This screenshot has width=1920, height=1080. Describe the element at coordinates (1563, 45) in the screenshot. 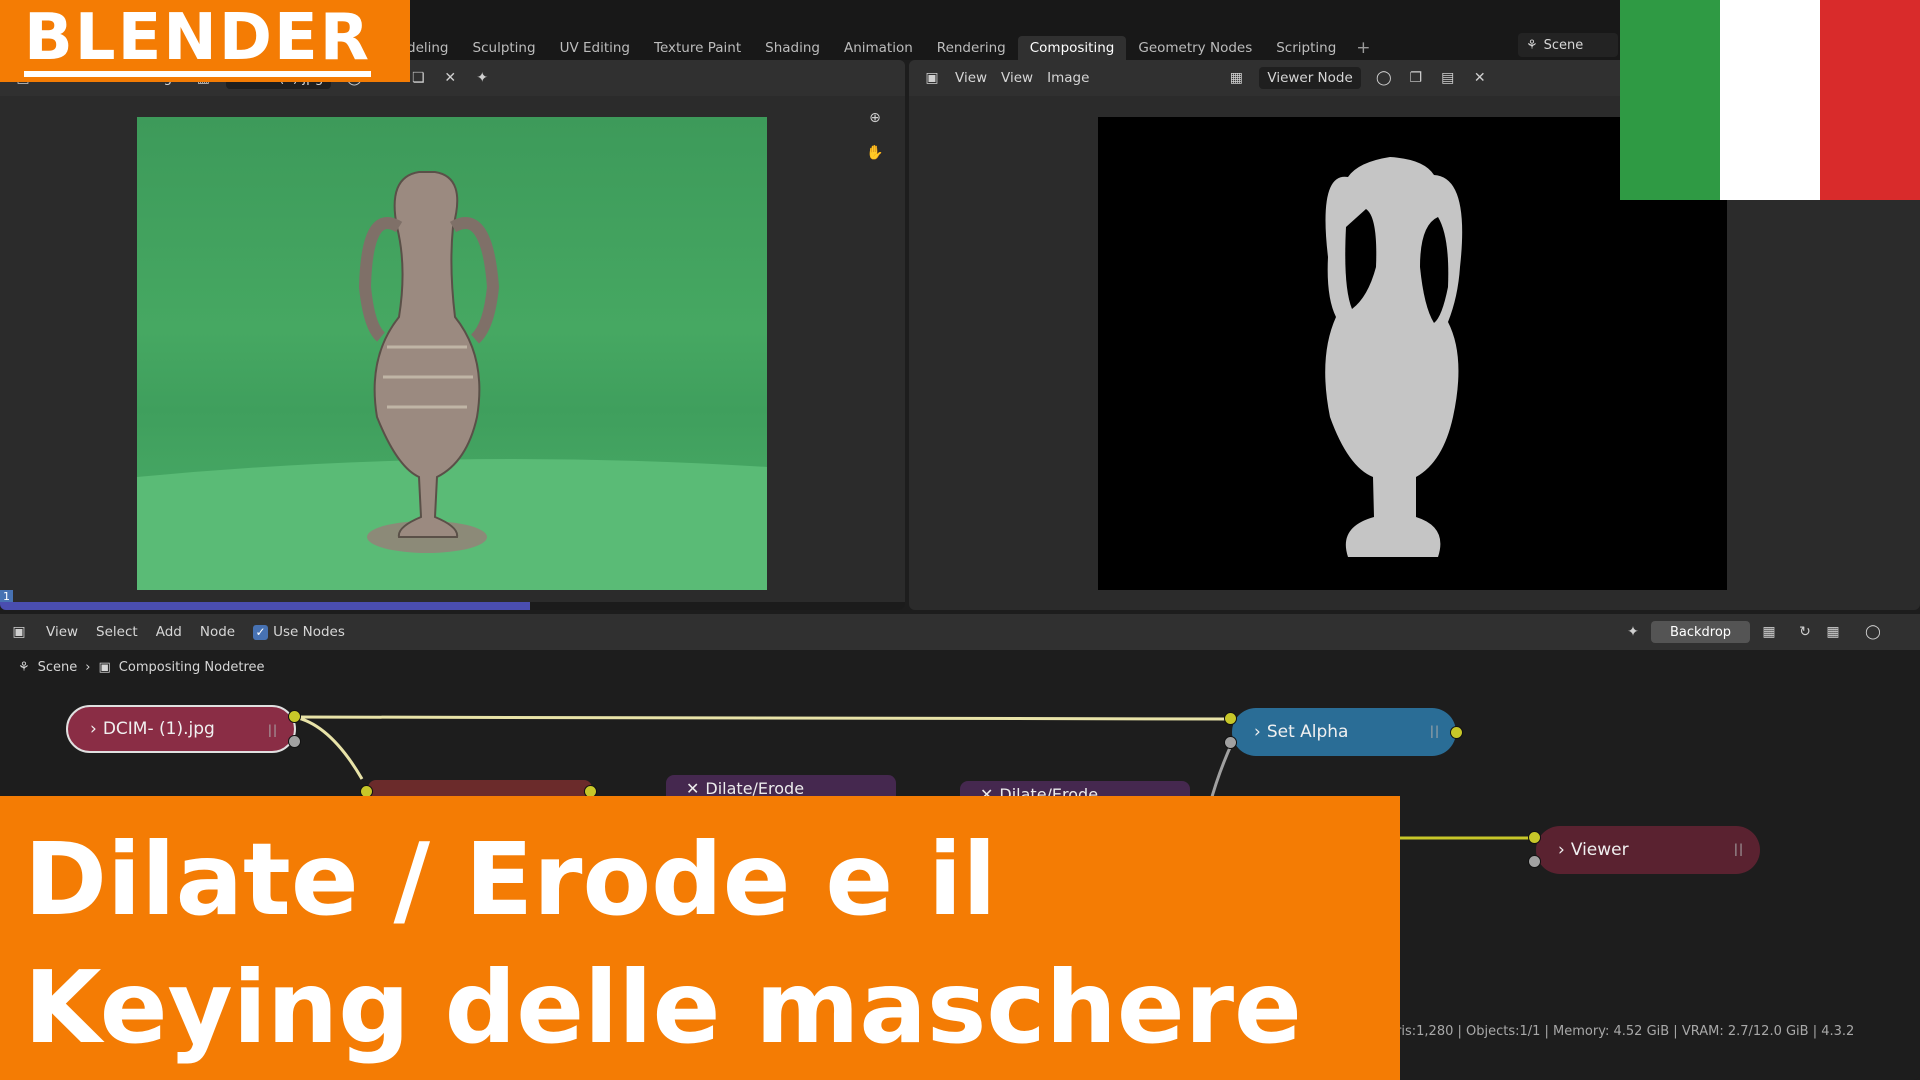

I see `scene-name: Scene` at that location.